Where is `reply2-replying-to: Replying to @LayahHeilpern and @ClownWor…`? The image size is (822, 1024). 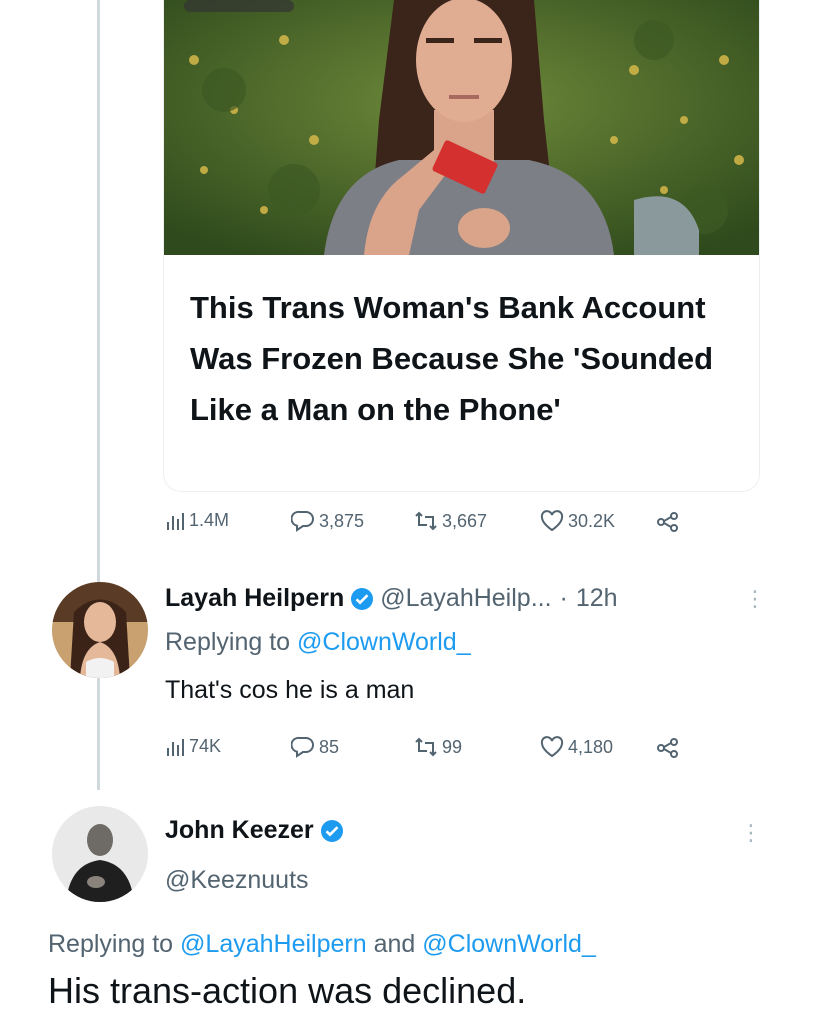
reply2-replying-to: Replying to @LayahHeilpern and @ClownWor… is located at coordinates (322, 944).